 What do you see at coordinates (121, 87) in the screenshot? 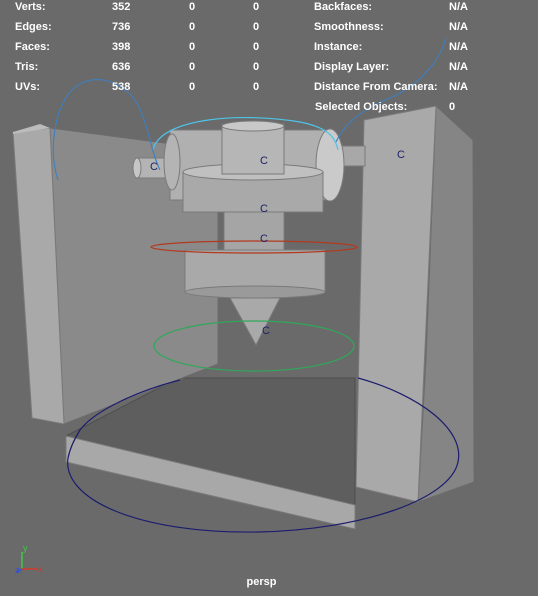
I see `hud-value: 538` at bounding box center [121, 87].